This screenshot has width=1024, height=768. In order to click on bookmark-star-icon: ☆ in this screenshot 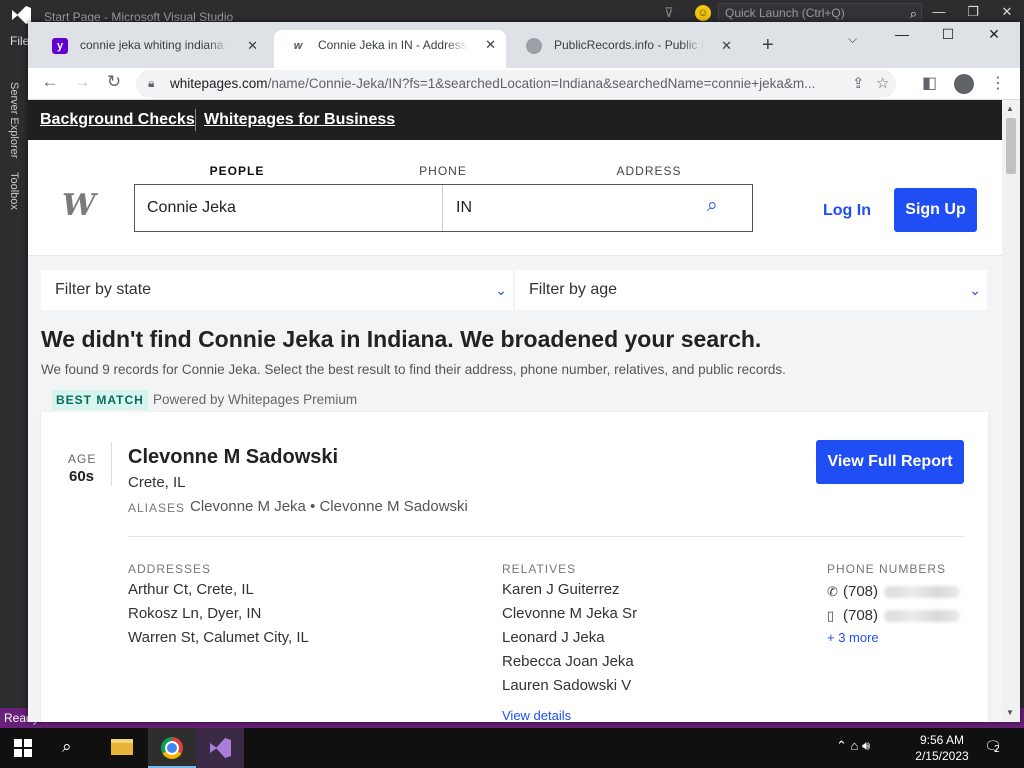, I will do `click(882, 83)`.